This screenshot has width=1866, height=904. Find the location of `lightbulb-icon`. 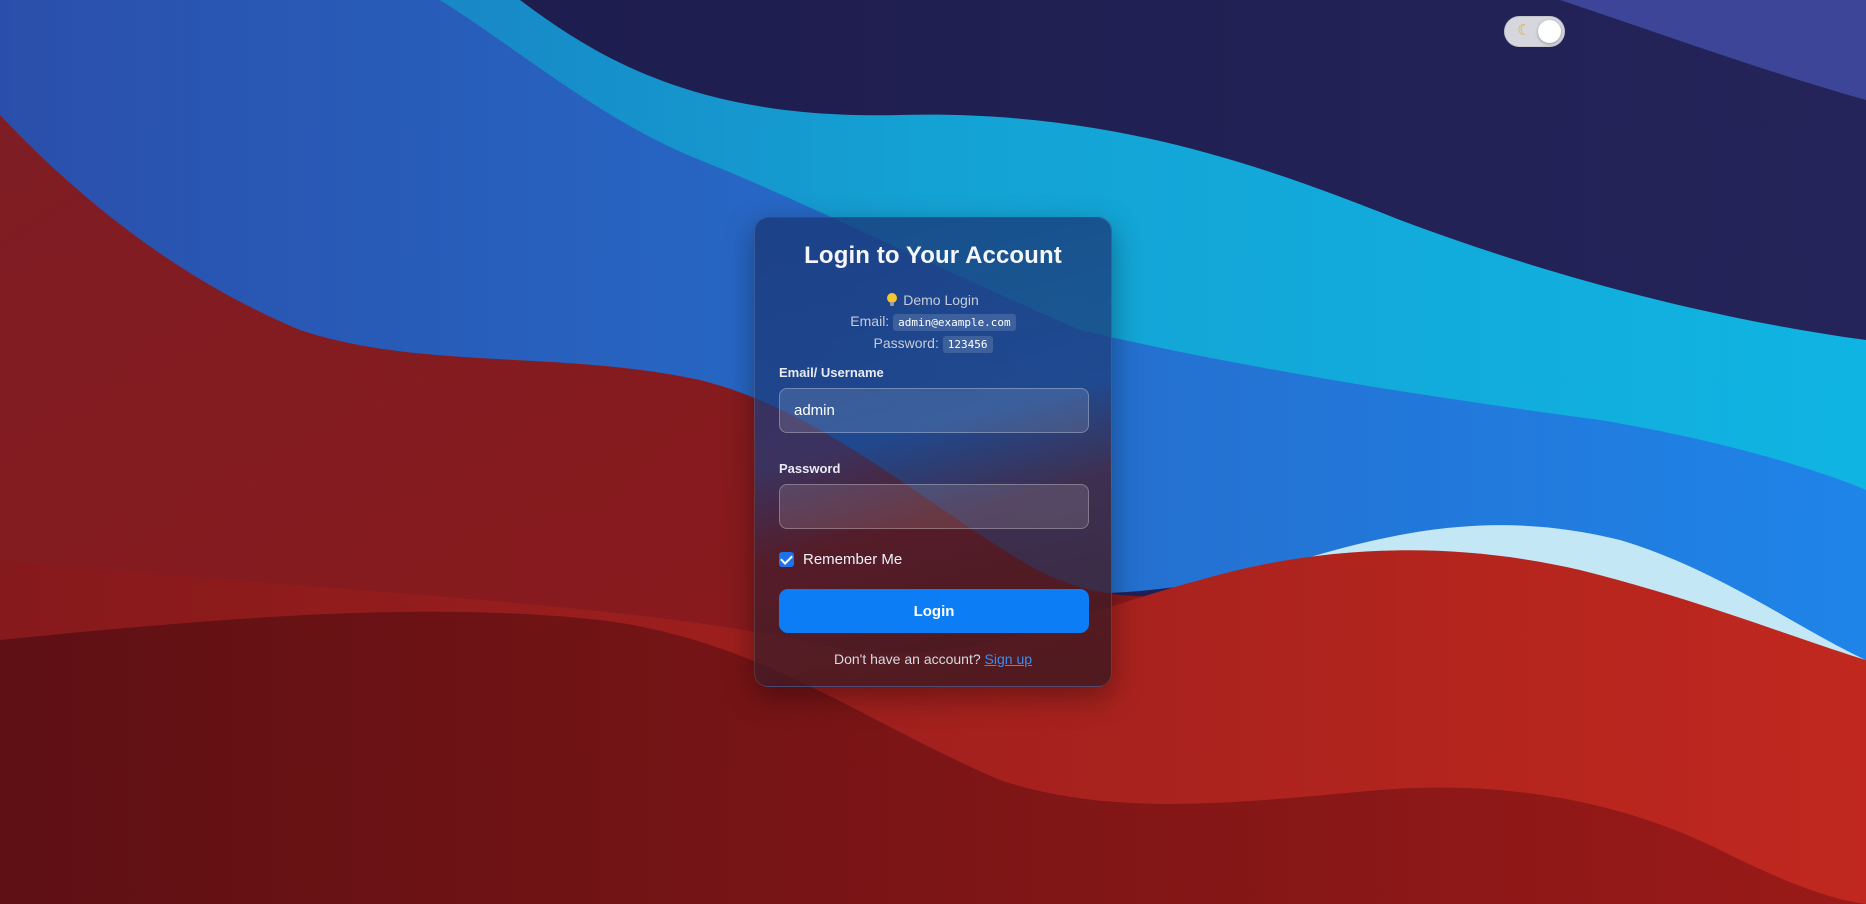

lightbulb-icon is located at coordinates (892, 299).